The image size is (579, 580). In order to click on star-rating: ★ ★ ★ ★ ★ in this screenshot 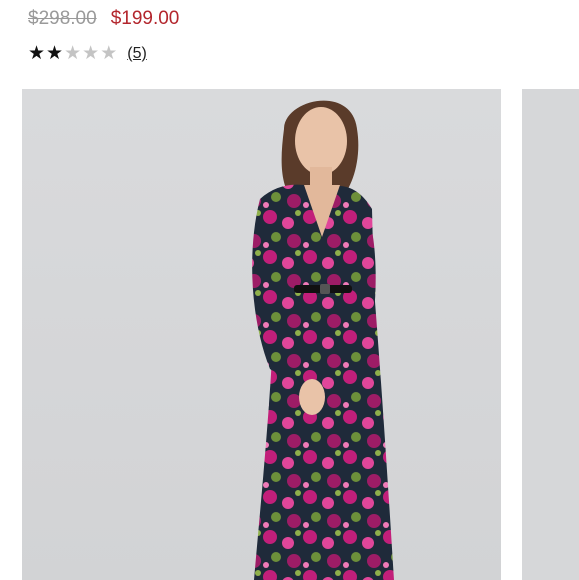, I will do `click(72, 53)`.